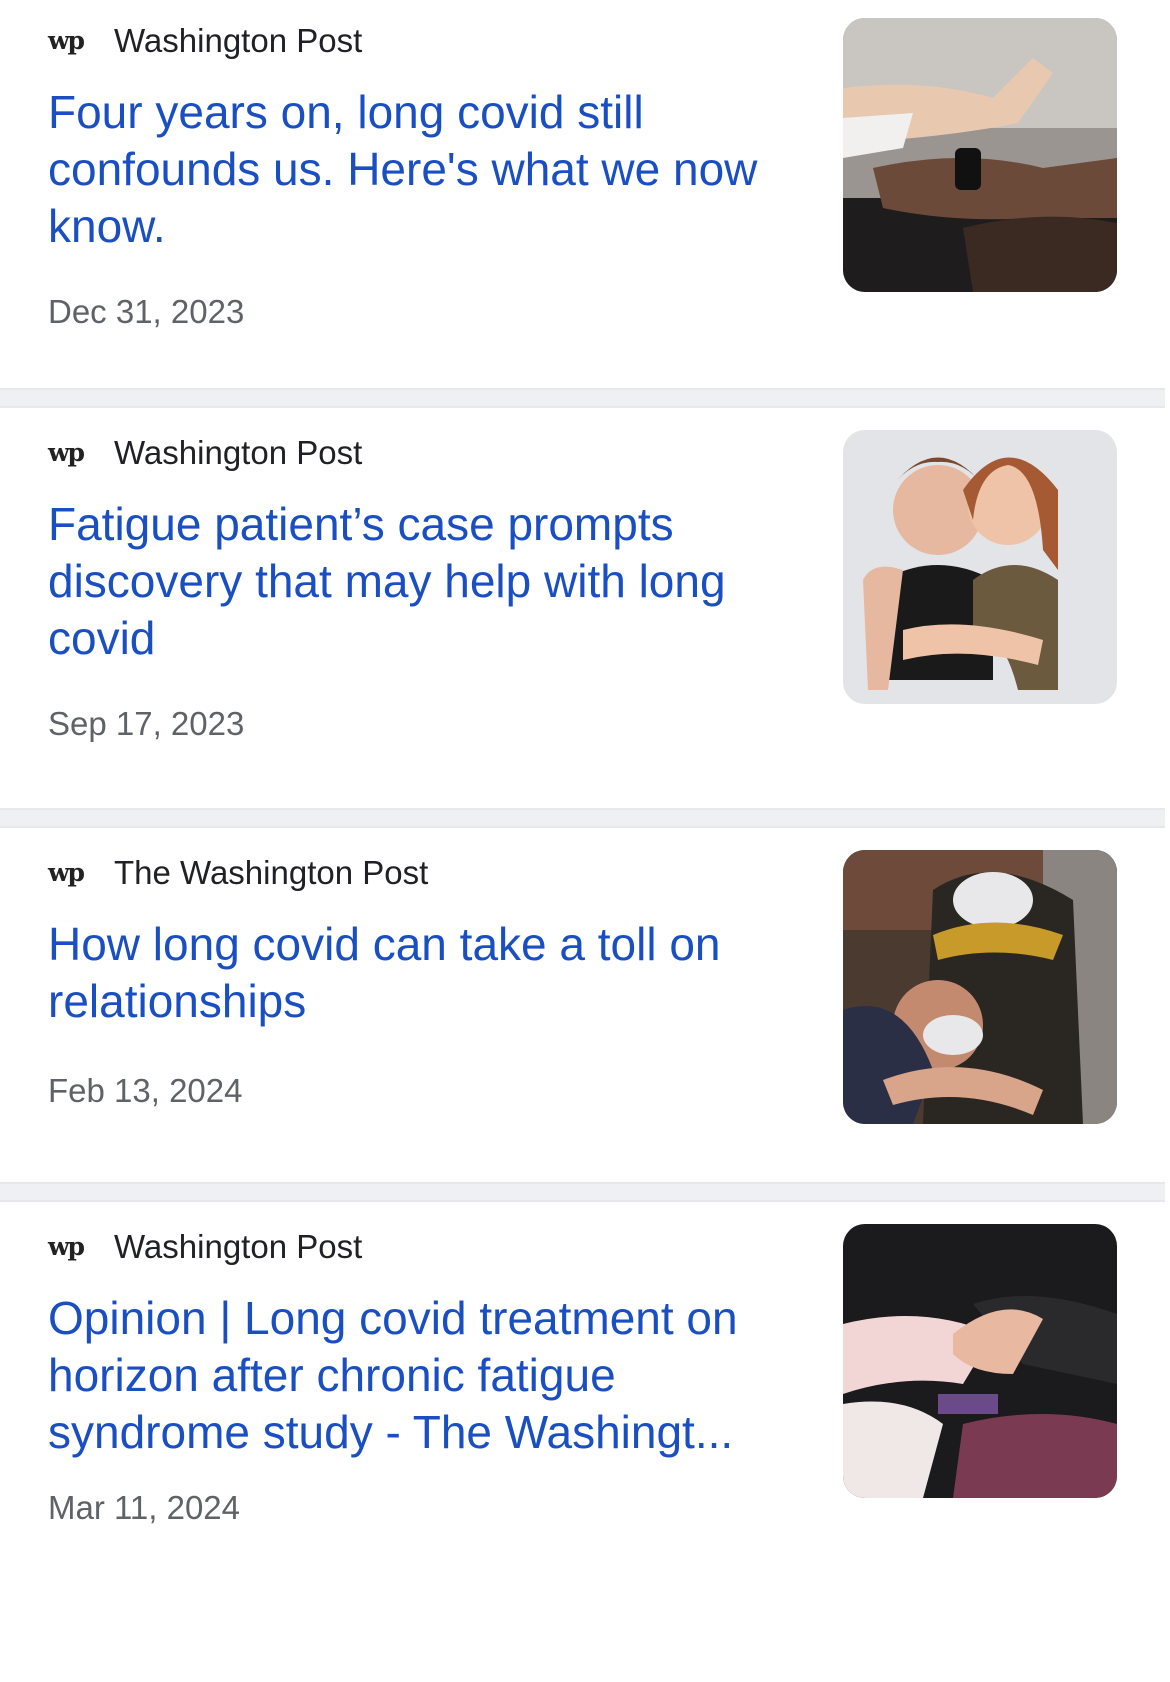 The width and height of the screenshot is (1170, 1682). I want to click on hands-photo-icon, so click(980, 155).